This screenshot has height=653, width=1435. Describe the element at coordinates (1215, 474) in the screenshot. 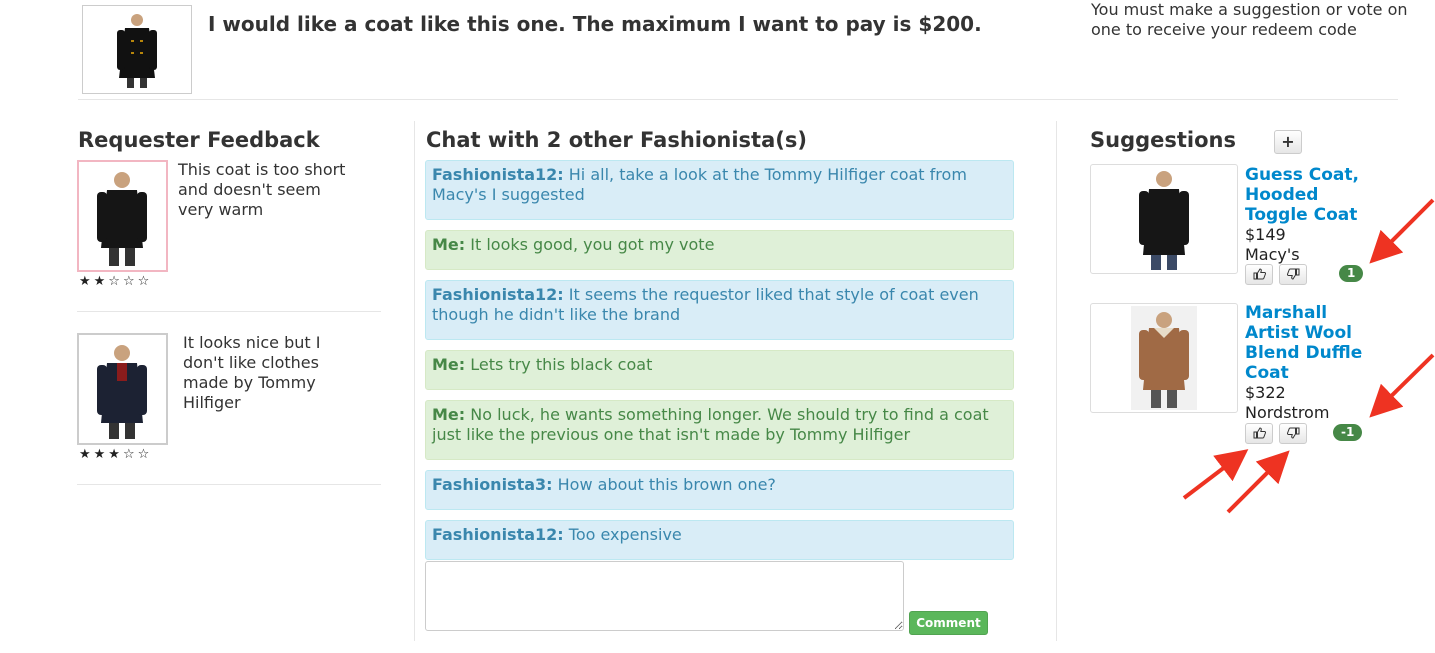

I see `arrow-to-upvote` at that location.